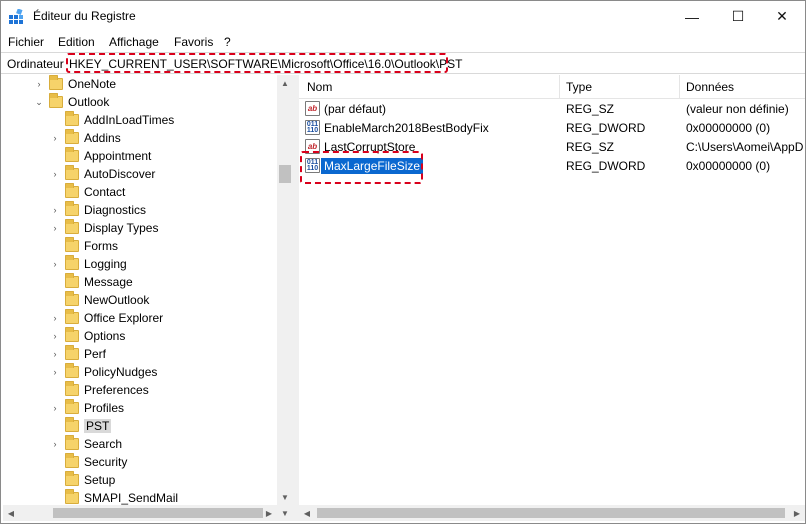 The width and height of the screenshot is (806, 524). Describe the element at coordinates (579, 87) in the screenshot. I see `column-header-type: Type` at that location.